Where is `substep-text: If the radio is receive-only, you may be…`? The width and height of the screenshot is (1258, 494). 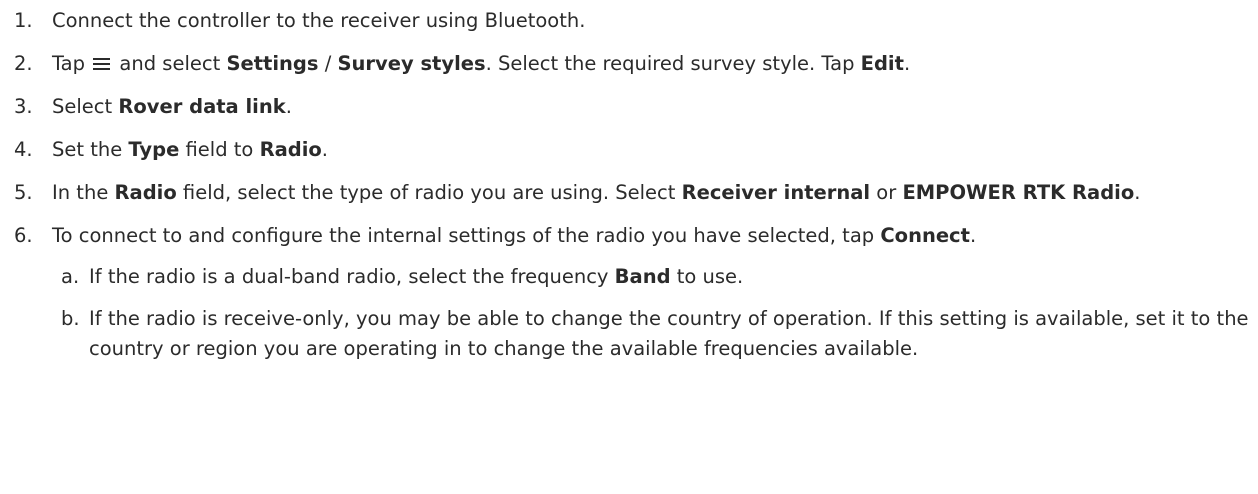 substep-text: If the radio is receive-only, you may be… is located at coordinates (669, 333).